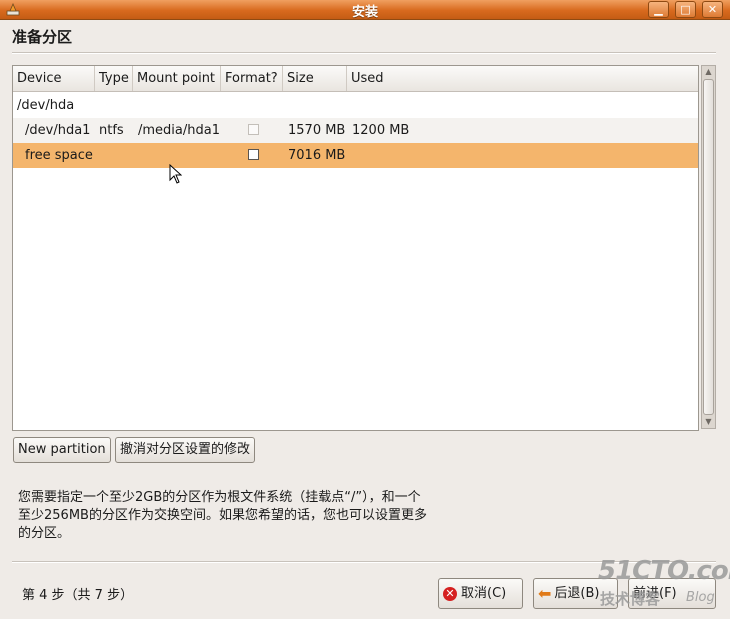 Image resolution: width=730 pixels, height=619 pixels. What do you see at coordinates (58, 130) in the screenshot?
I see `device-cell: /dev/hda1` at bounding box center [58, 130].